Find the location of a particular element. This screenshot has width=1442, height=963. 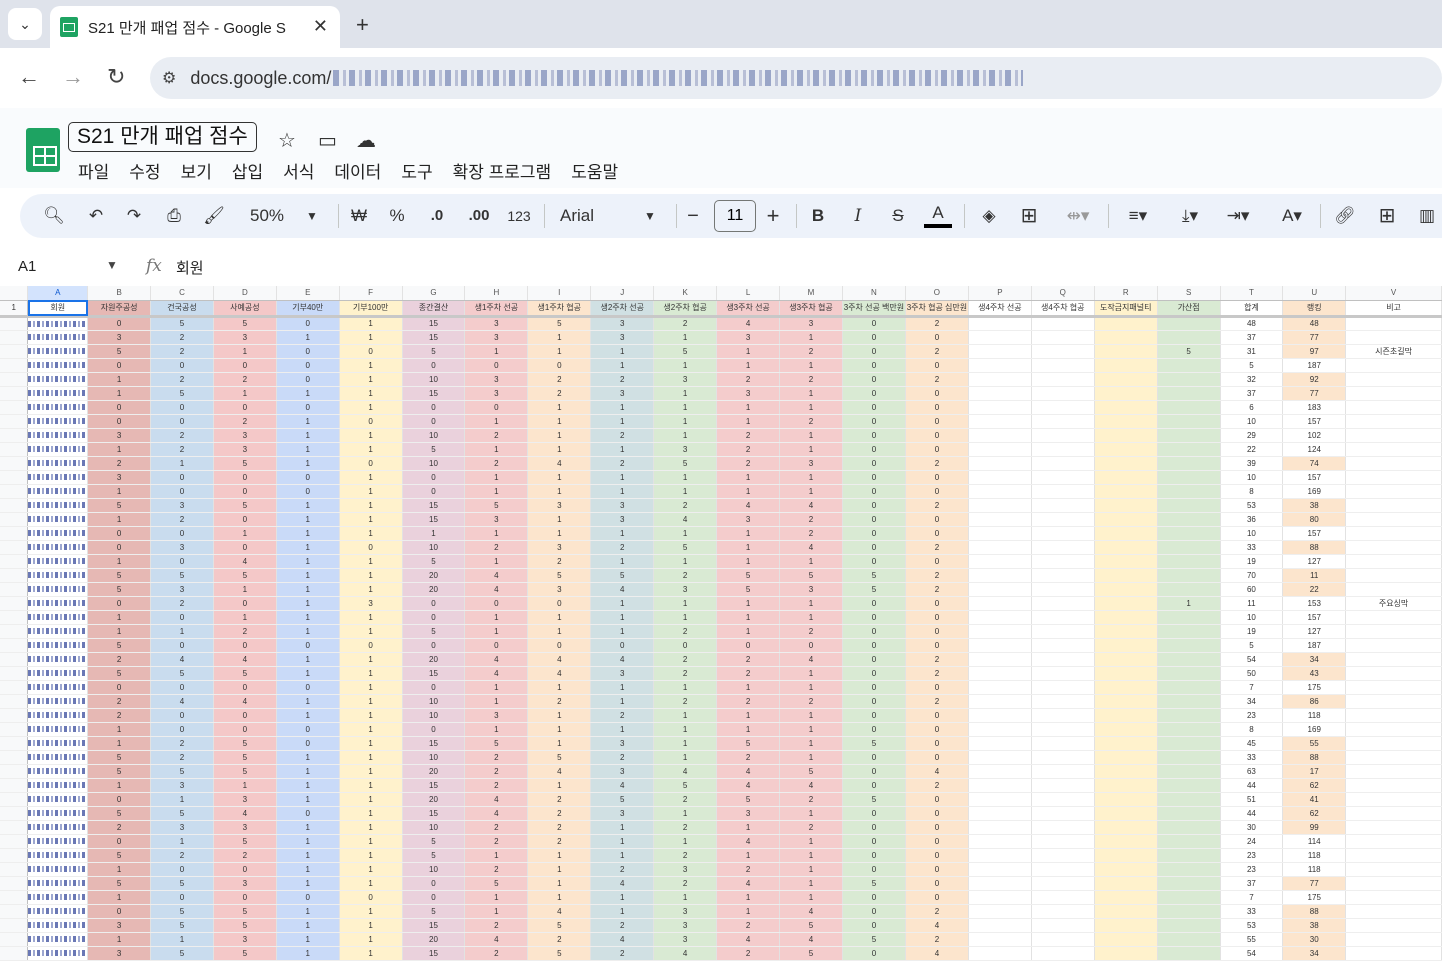

table-cell: 169 is located at coordinates (1314, 729).